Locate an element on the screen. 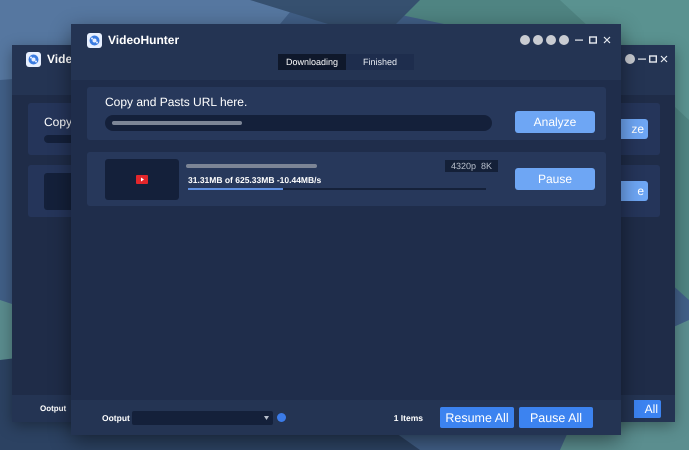 This screenshot has width=689, height=450. window-title: Vide is located at coordinates (59, 59).